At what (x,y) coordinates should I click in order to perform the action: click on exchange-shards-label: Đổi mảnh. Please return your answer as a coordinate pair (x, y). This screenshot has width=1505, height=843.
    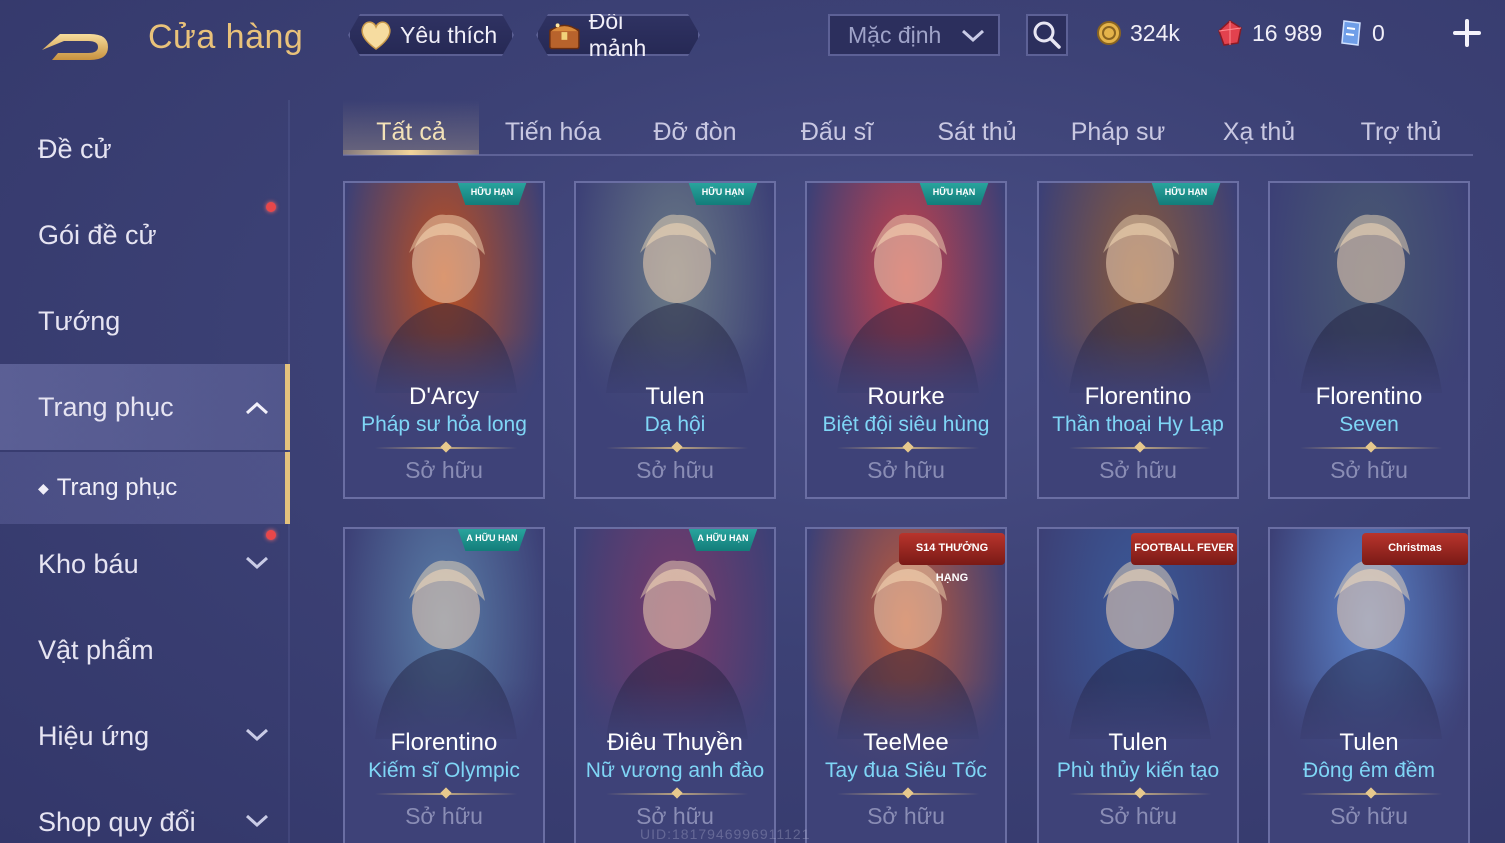
    Looking at the image, I should click on (617, 34).